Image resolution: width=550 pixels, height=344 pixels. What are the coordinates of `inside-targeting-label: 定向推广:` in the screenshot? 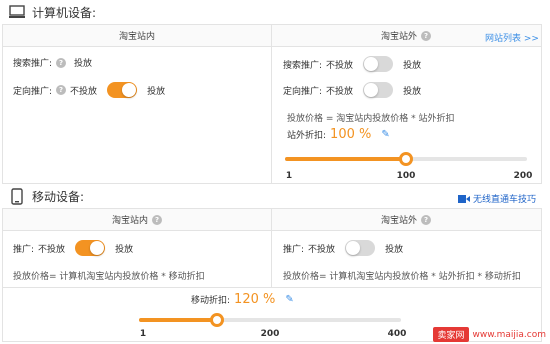 It's located at (33, 91).